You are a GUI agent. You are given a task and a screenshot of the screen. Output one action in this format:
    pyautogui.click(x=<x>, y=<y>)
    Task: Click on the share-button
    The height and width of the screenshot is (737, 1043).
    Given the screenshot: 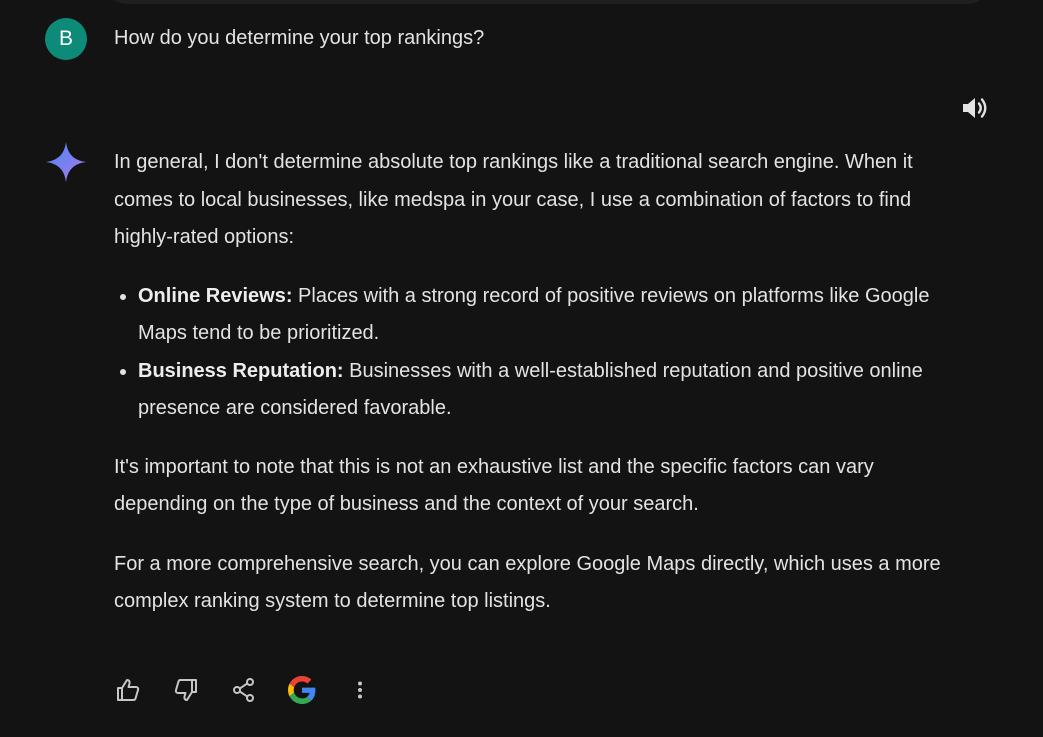 What is the action you would take?
    pyautogui.click(x=244, y=690)
    